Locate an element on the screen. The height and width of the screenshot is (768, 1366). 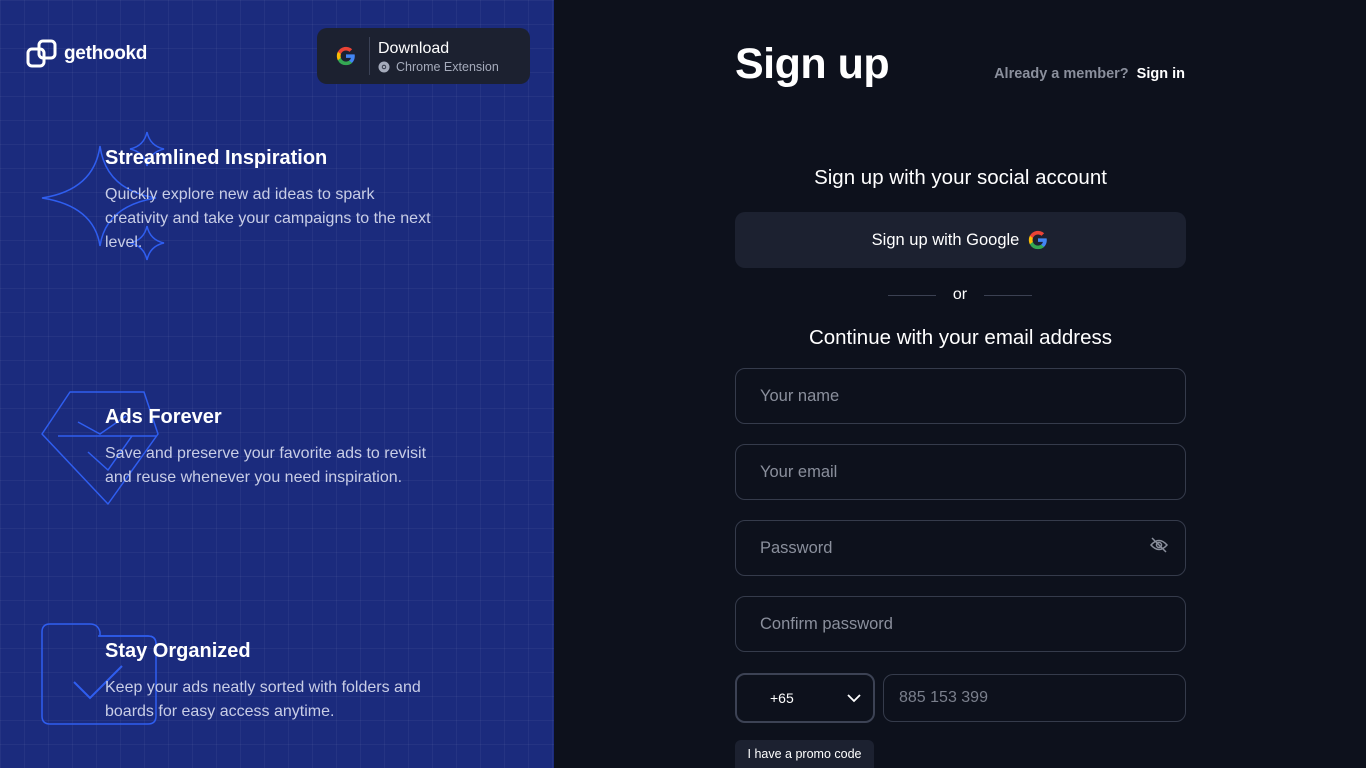
country-code-value: +65 is located at coordinates (782, 698).